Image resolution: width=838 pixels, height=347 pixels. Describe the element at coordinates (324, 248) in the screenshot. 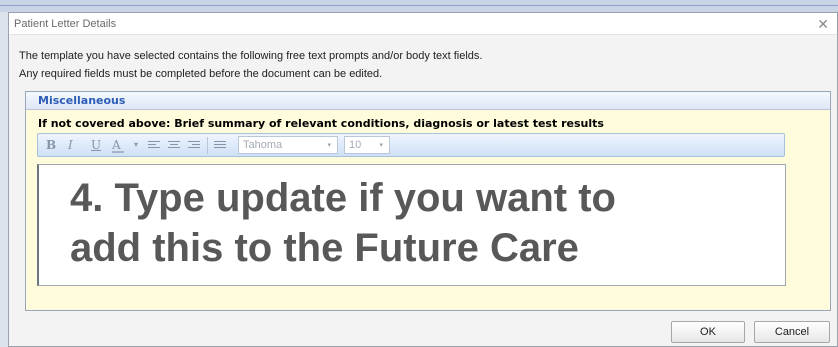

I see `overlay-line-2: add this to the Future Care` at that location.